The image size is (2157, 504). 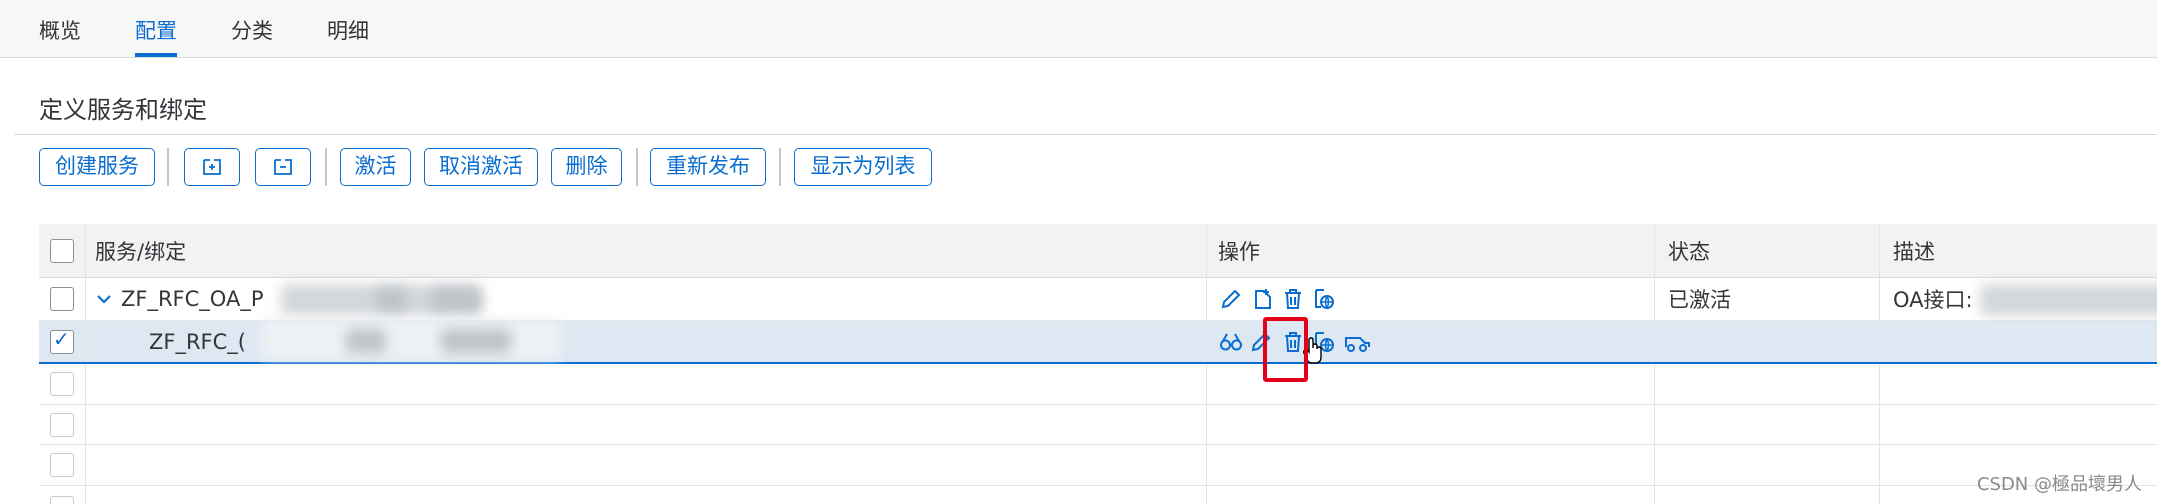 What do you see at coordinates (1357, 342) in the screenshot?
I see `test-icon` at bounding box center [1357, 342].